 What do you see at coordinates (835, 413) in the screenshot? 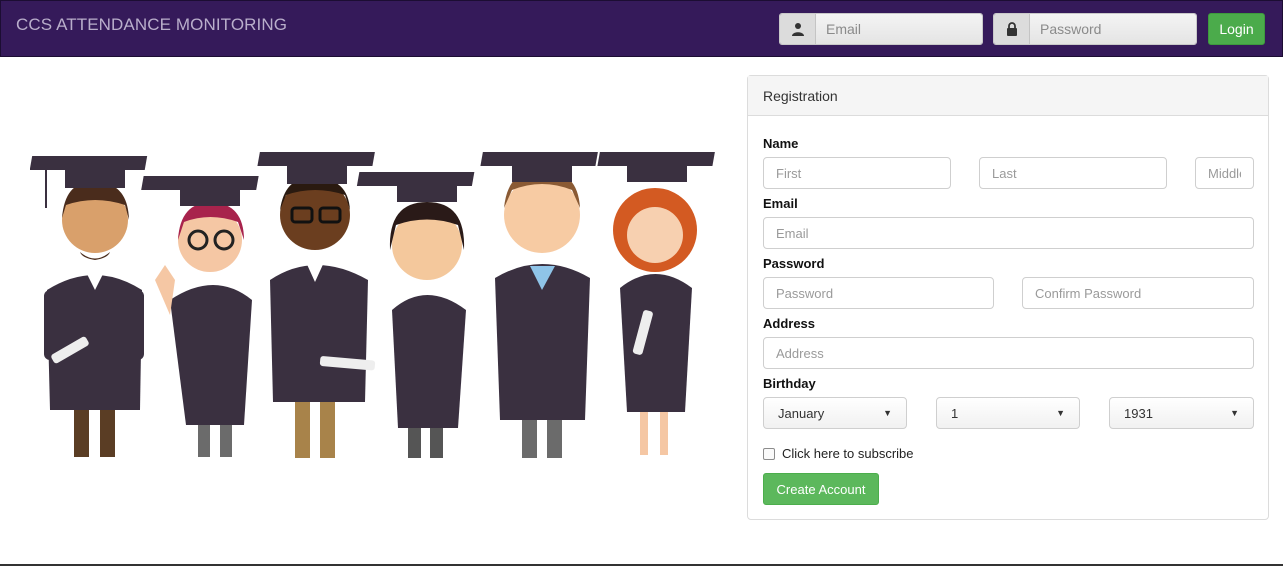
I see `birthday-month-select: January ▼` at bounding box center [835, 413].